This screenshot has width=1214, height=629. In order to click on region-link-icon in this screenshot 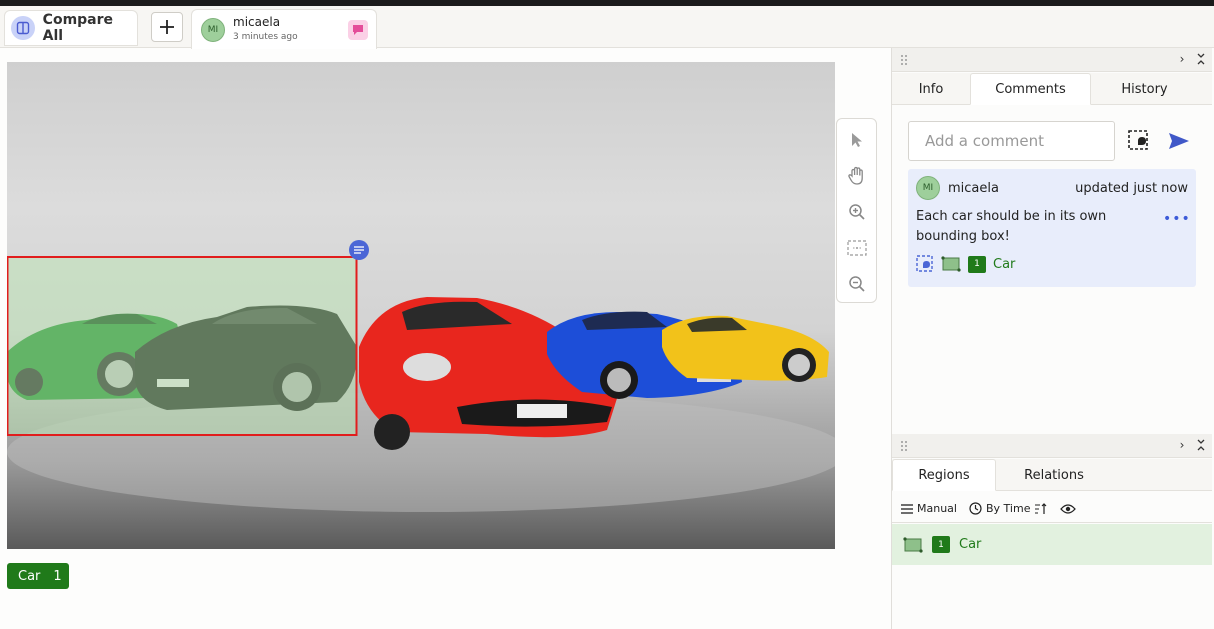, I will do `click(924, 263)`.